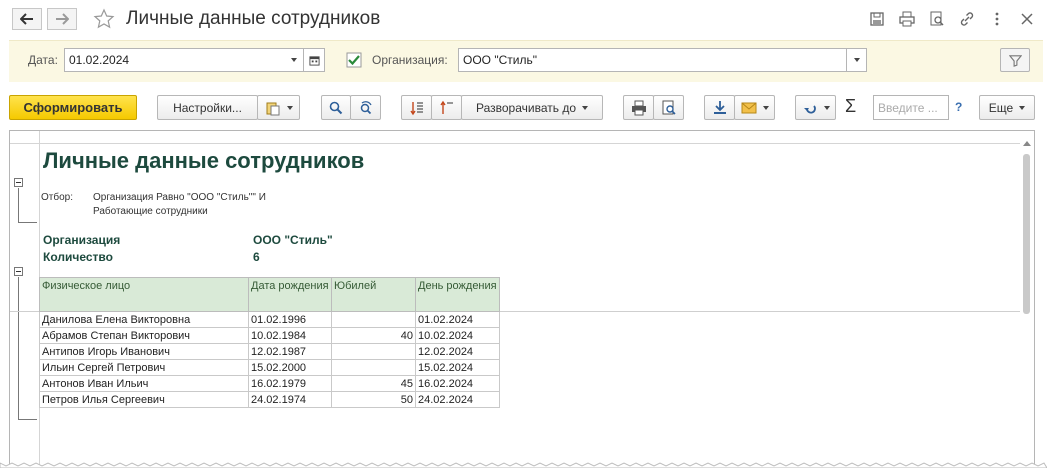 This screenshot has height=468, width=1047. What do you see at coordinates (754, 107) in the screenshot?
I see `send-email-button` at bounding box center [754, 107].